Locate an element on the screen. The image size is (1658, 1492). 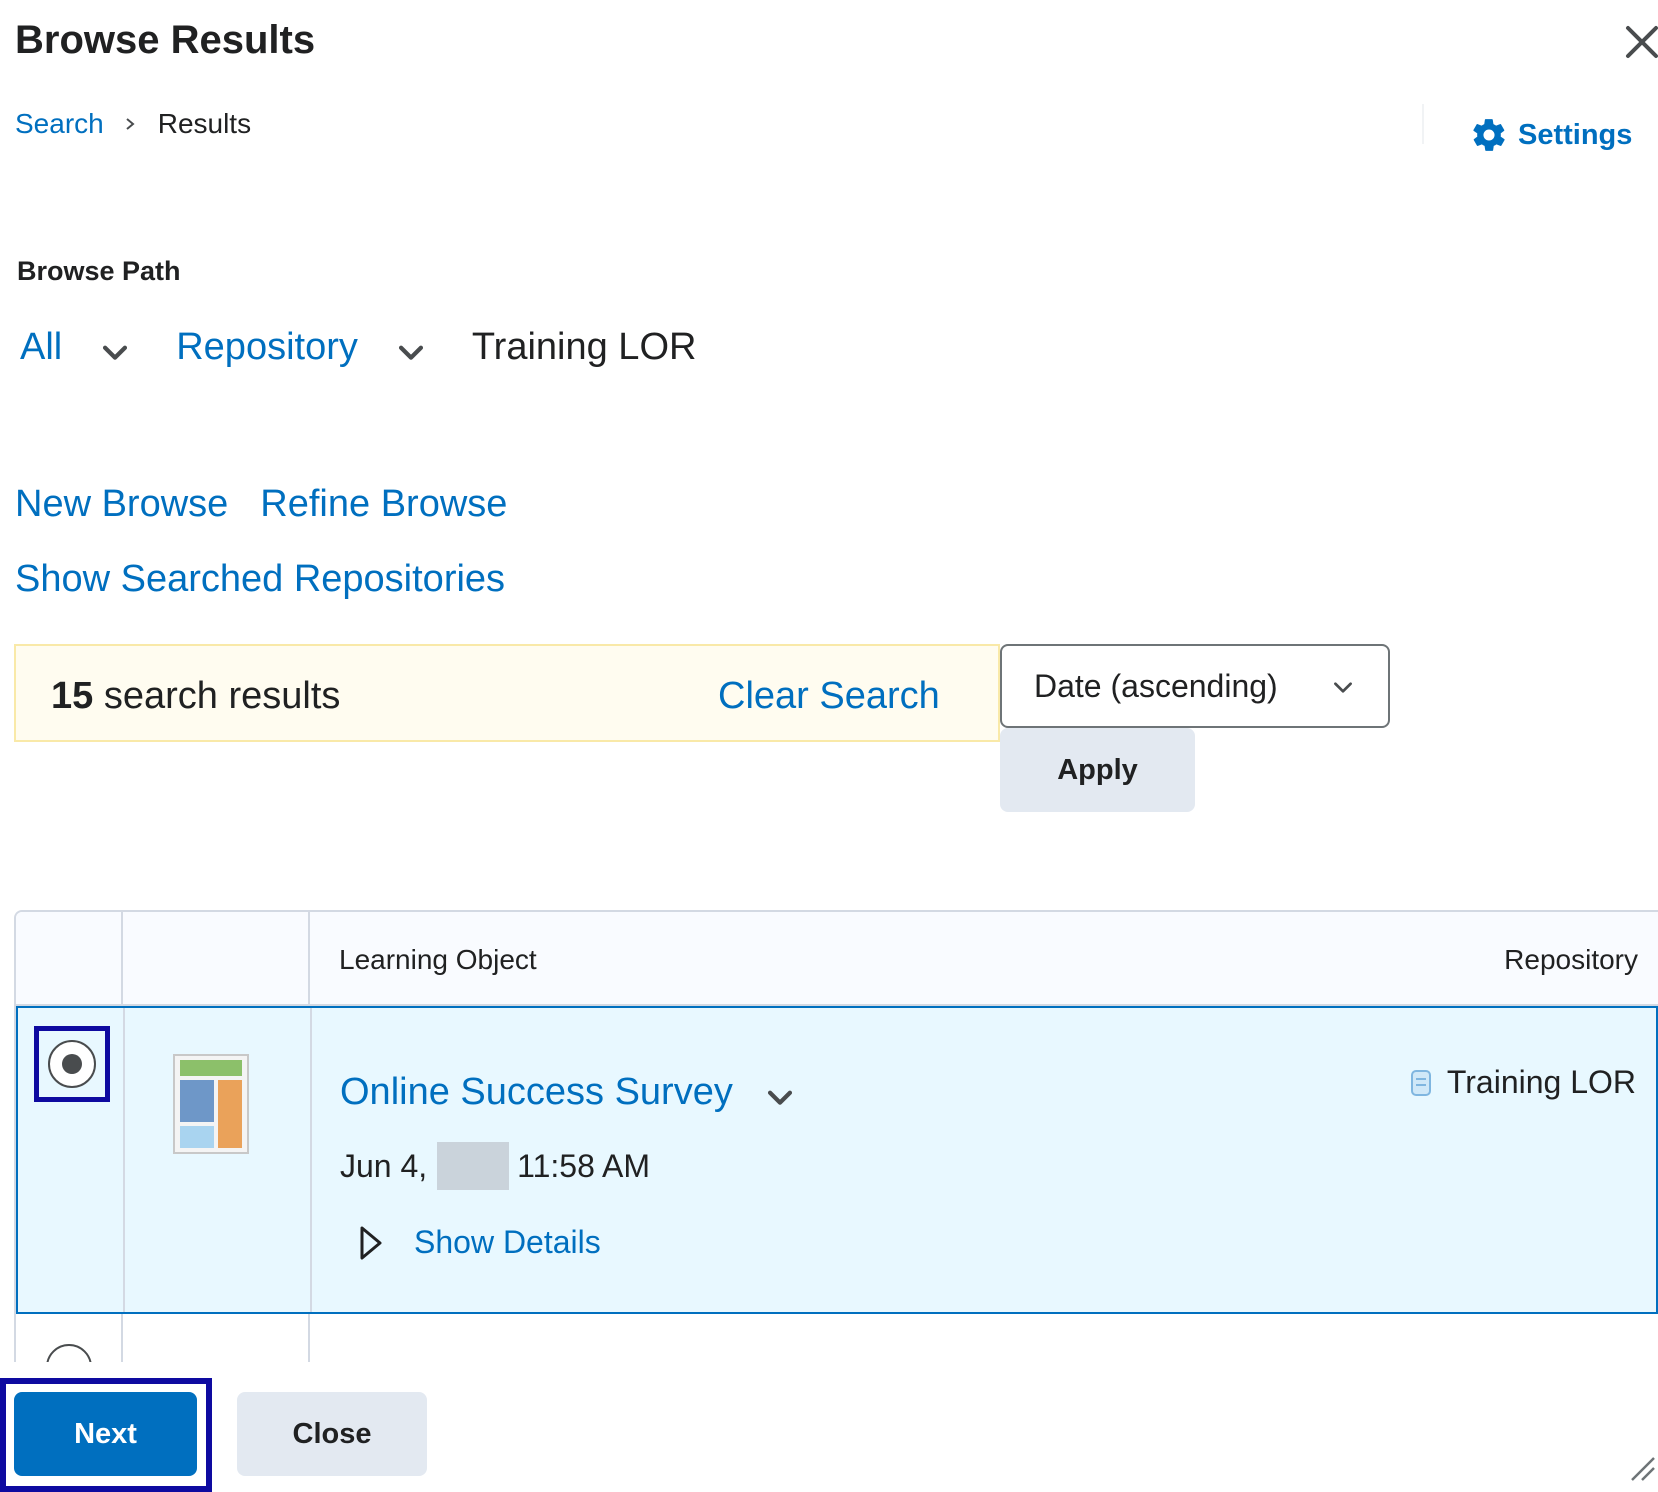
new-browse-link: New Browse is located at coordinates (121, 504).